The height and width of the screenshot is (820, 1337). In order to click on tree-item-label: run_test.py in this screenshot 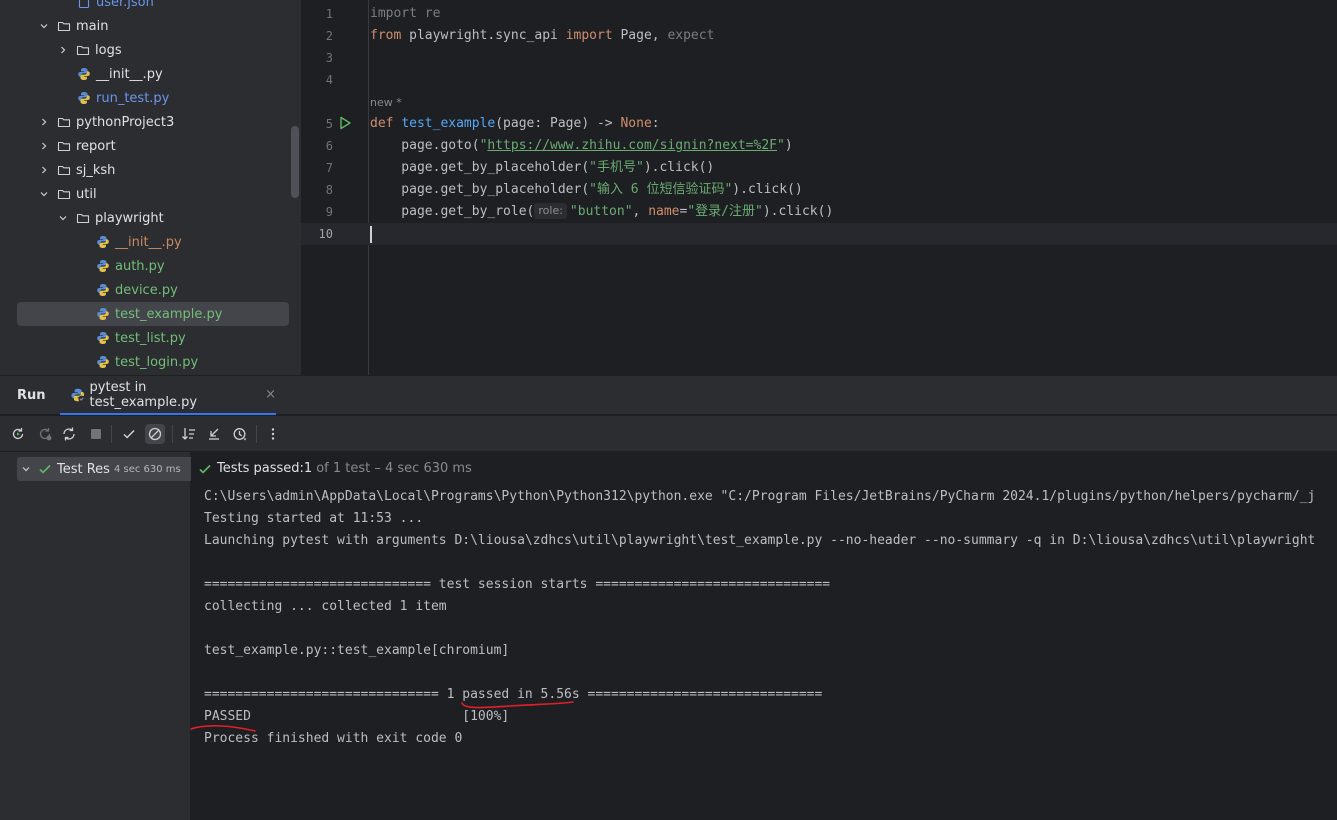, I will do `click(133, 98)`.